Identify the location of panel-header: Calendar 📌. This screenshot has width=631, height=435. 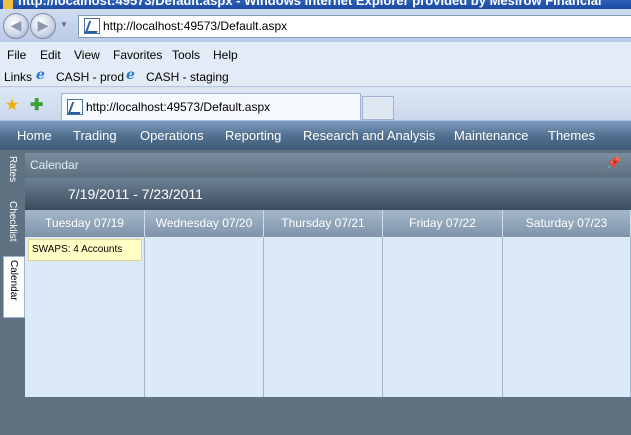
(328, 164).